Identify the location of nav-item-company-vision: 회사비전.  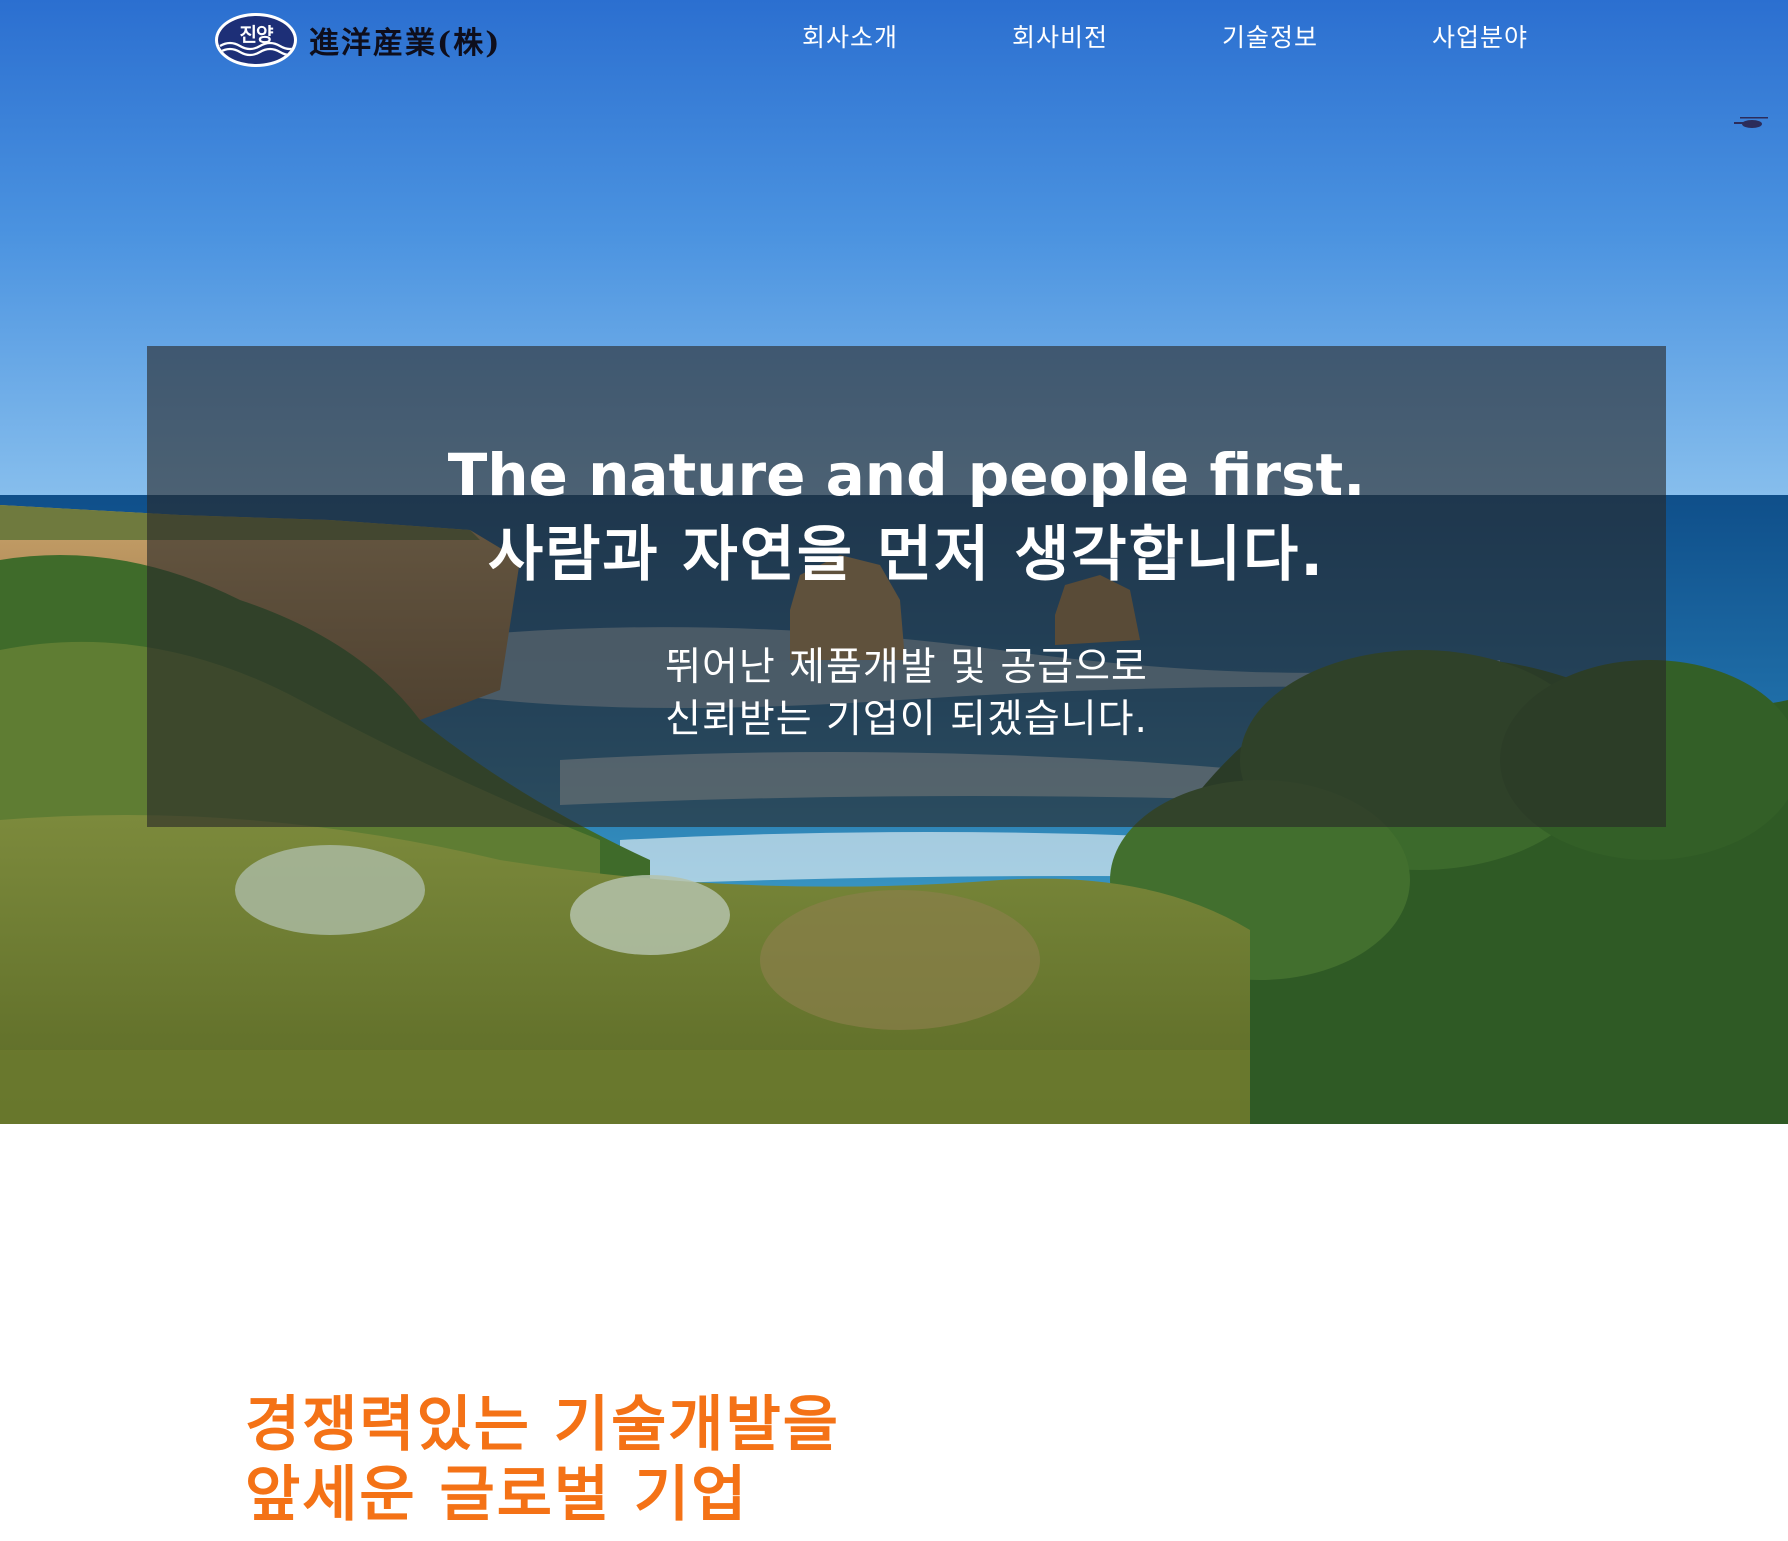
(1060, 38).